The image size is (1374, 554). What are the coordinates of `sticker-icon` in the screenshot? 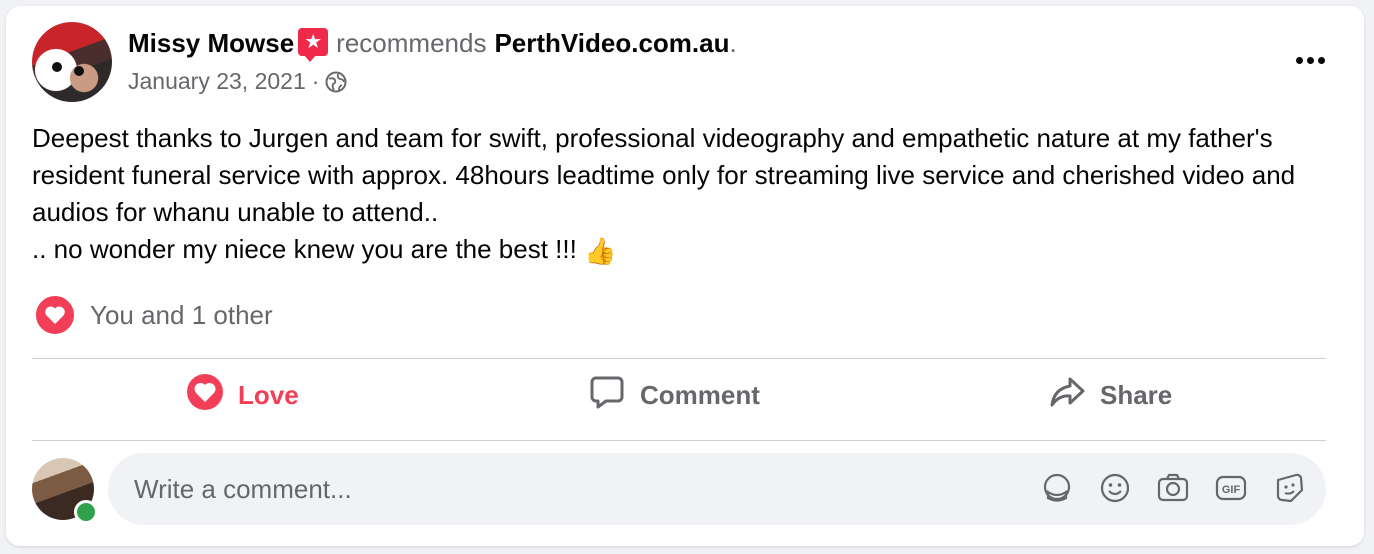 It's located at (1057, 488).